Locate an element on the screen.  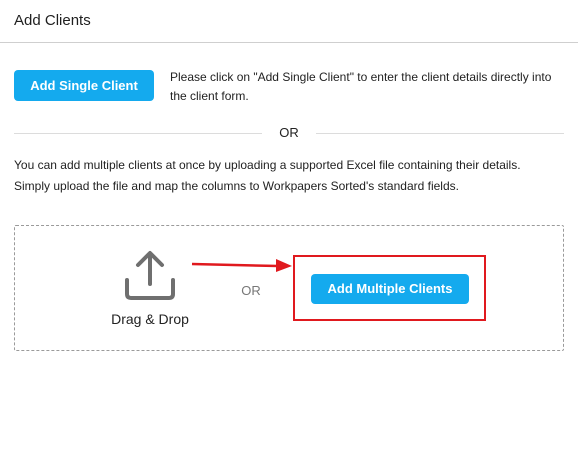
or-separator: OR is located at coordinates (289, 133).